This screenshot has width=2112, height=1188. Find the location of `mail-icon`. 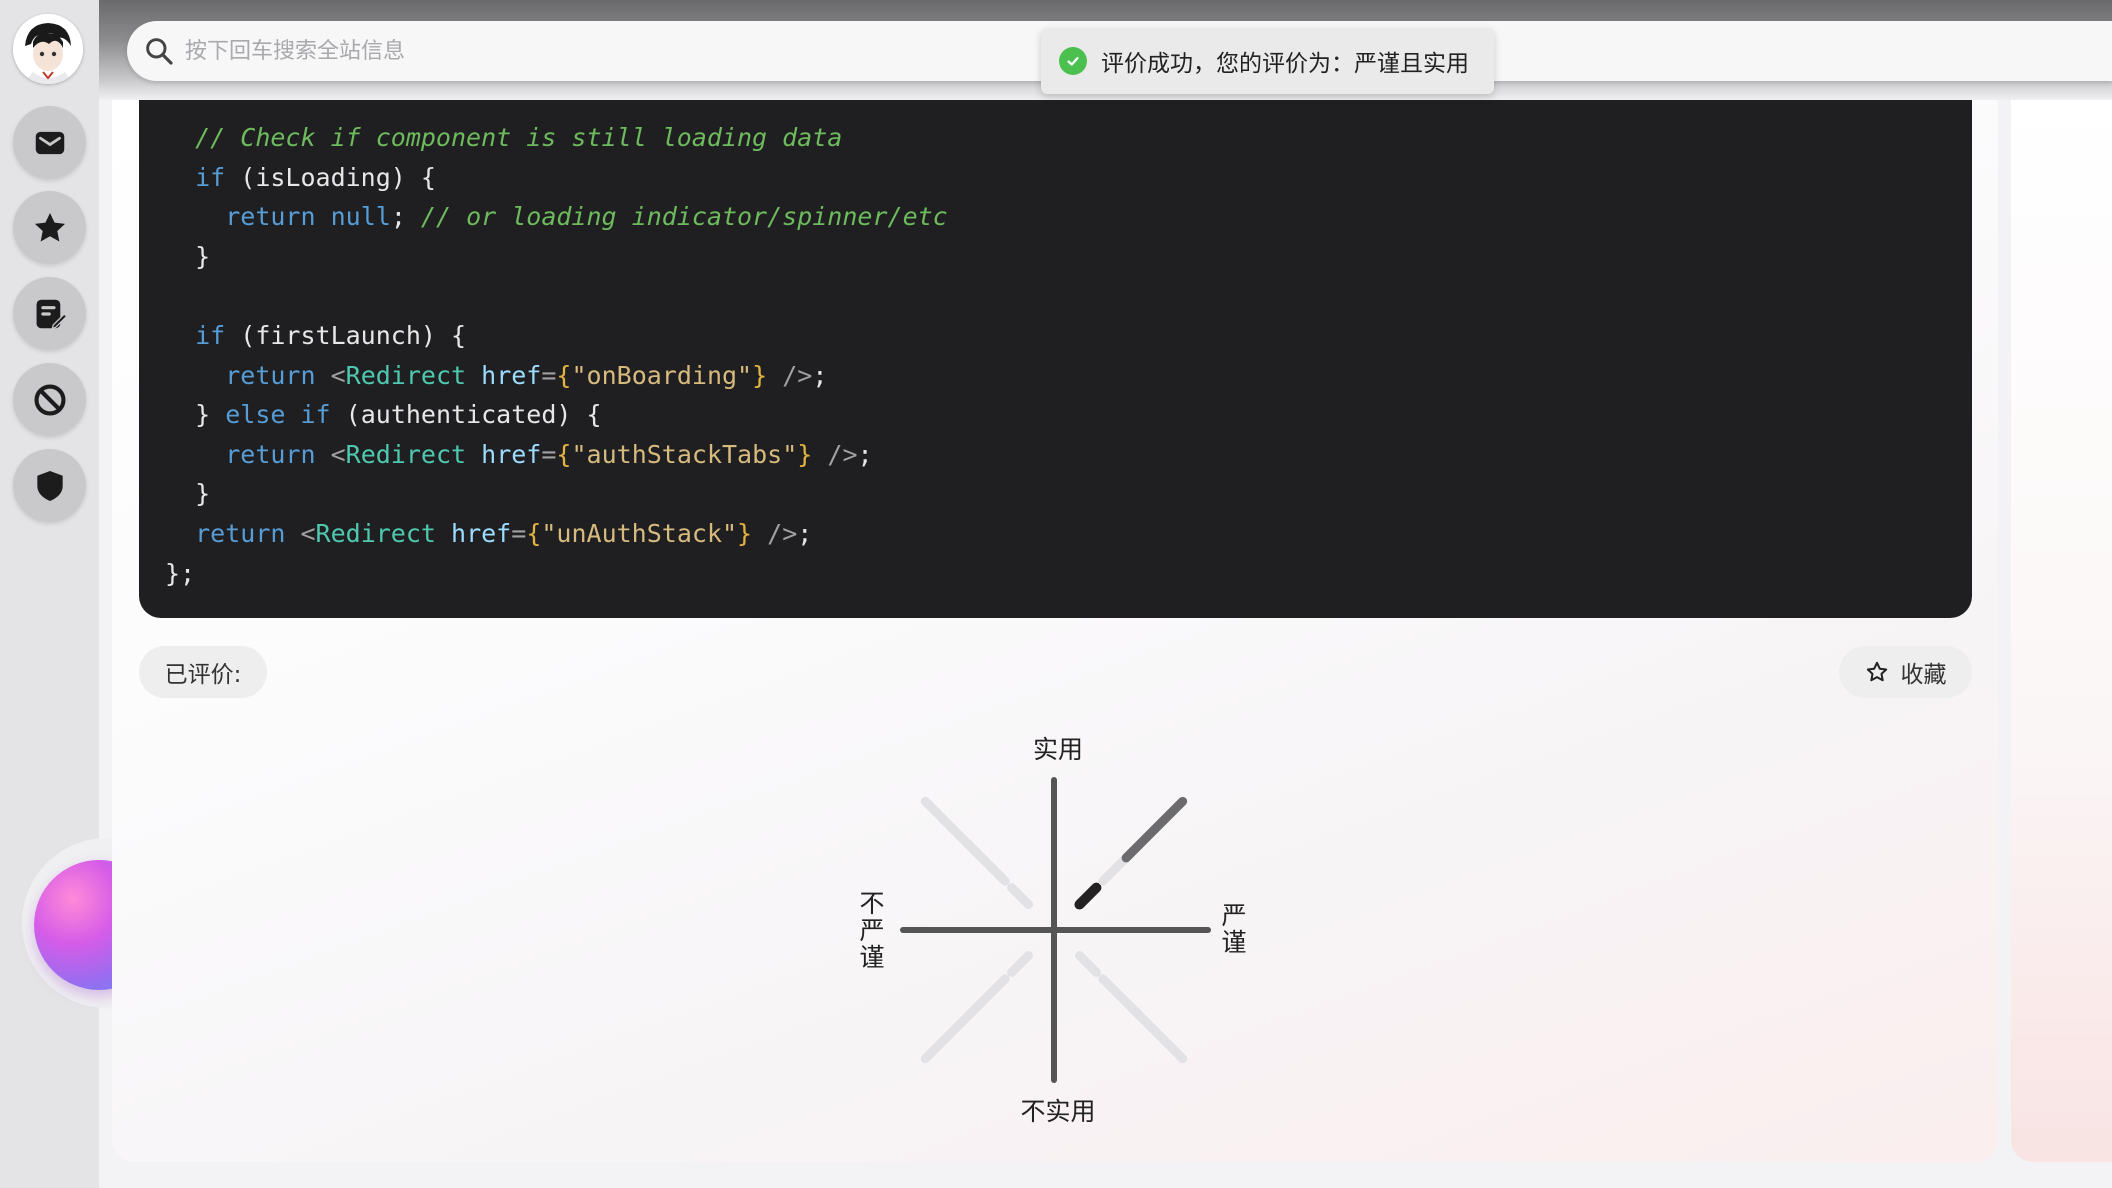

mail-icon is located at coordinates (49, 142).